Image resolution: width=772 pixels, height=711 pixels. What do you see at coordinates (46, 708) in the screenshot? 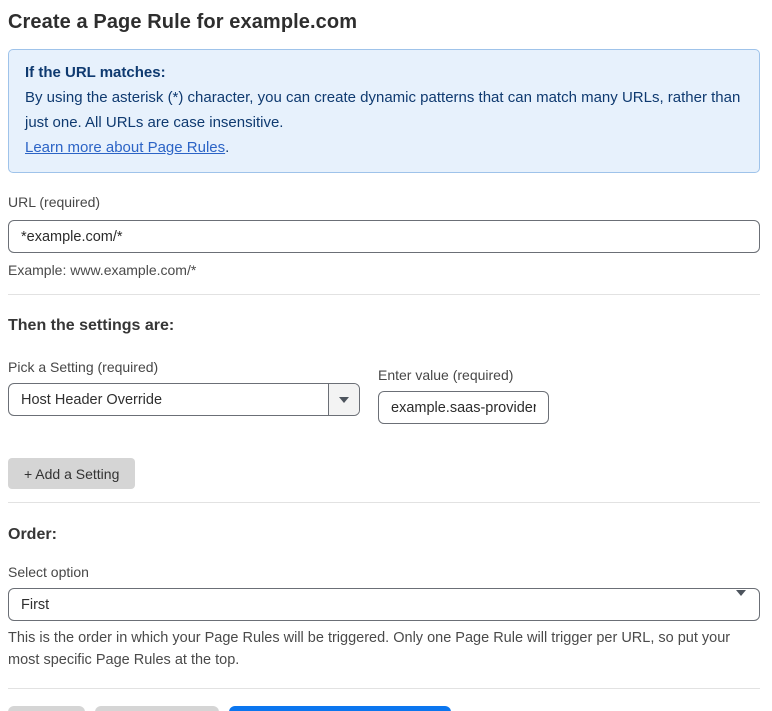
I see `cancel-button: Cancel` at bounding box center [46, 708].